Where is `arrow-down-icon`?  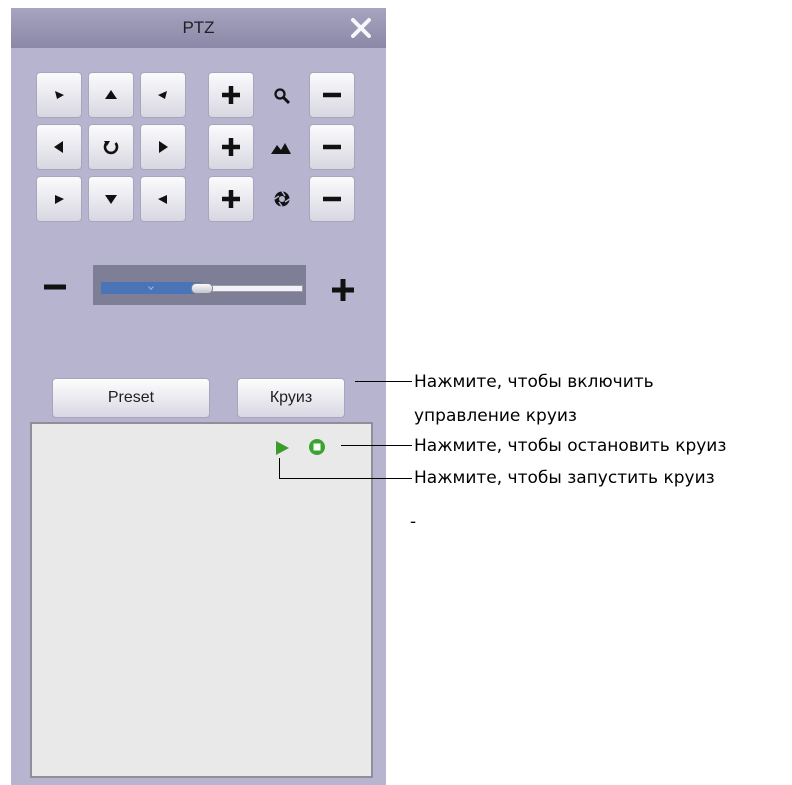
arrow-down-icon is located at coordinates (111, 199).